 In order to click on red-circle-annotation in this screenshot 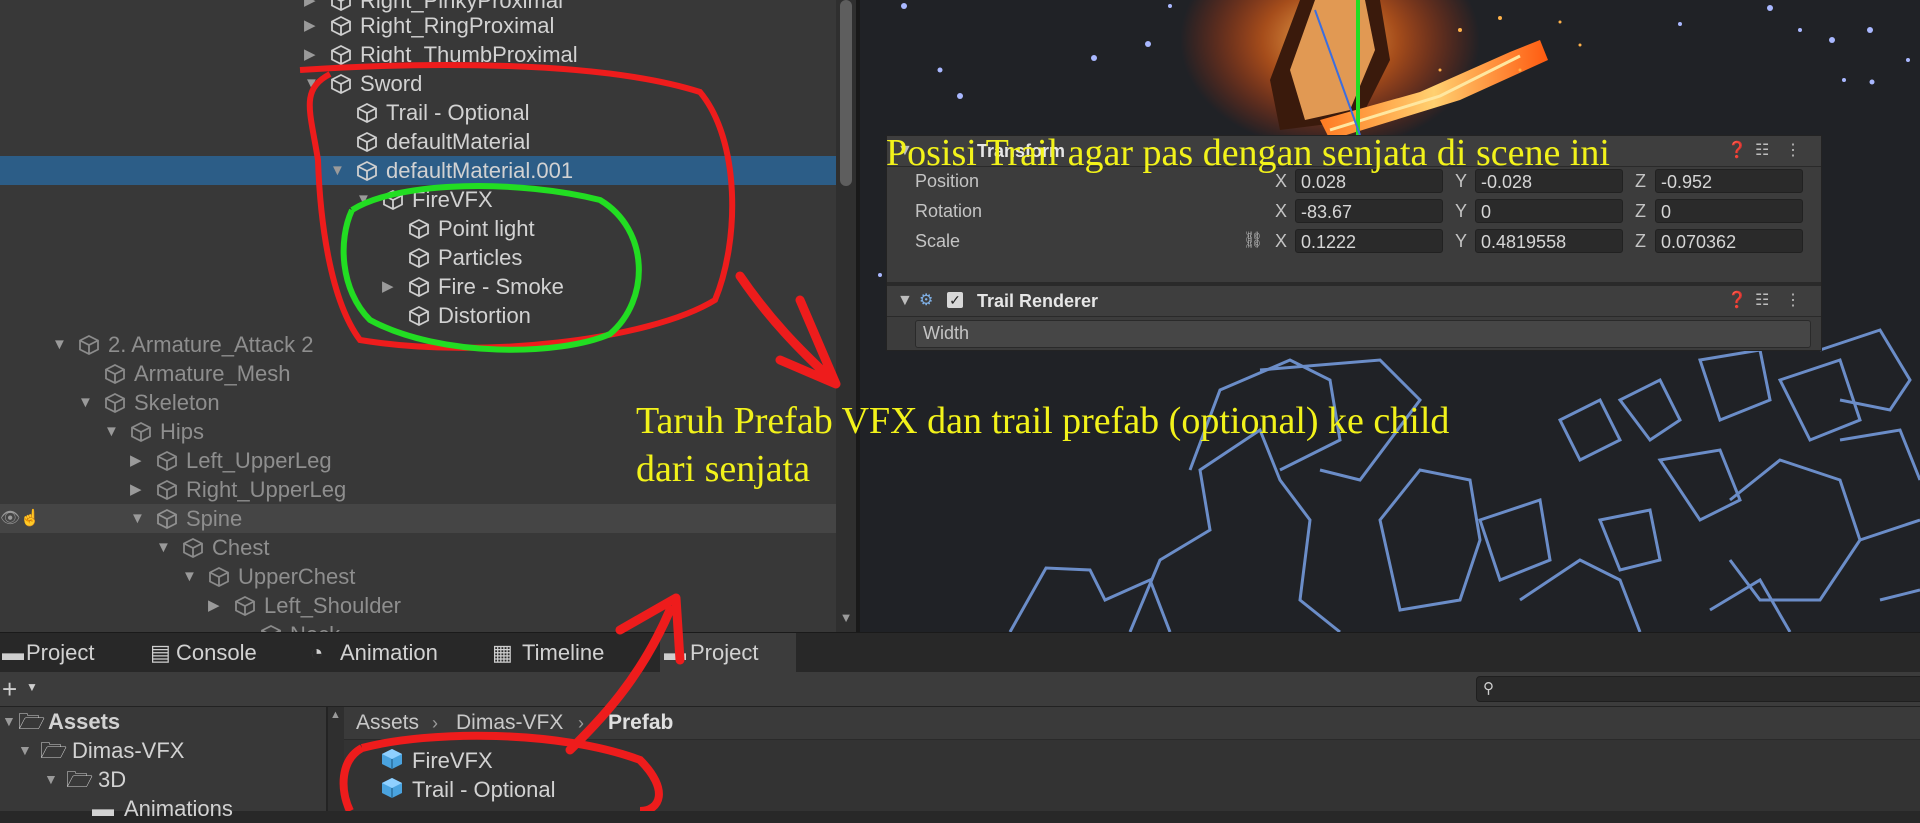, I will do `click(501, 771)`.